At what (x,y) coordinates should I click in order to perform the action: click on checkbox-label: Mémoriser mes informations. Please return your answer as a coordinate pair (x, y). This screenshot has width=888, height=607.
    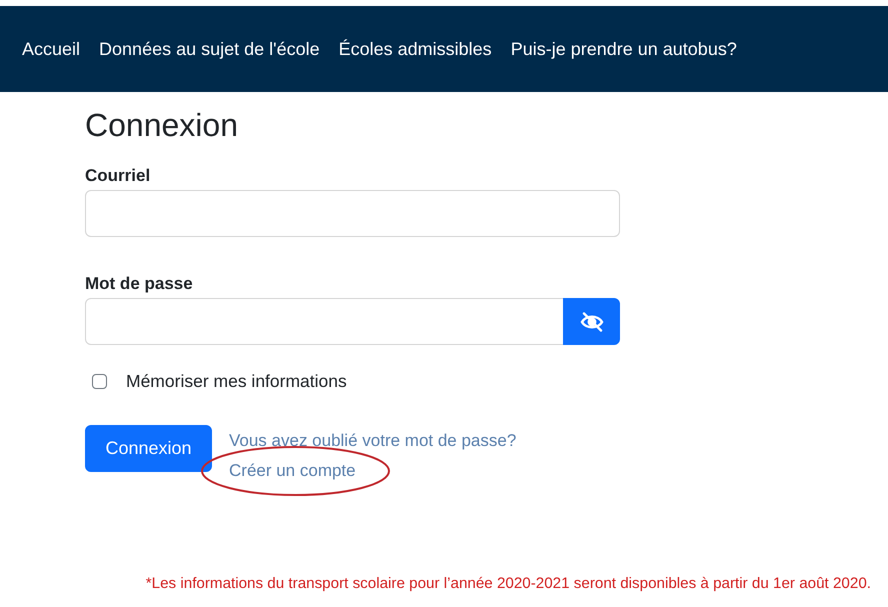
    Looking at the image, I should click on (236, 381).